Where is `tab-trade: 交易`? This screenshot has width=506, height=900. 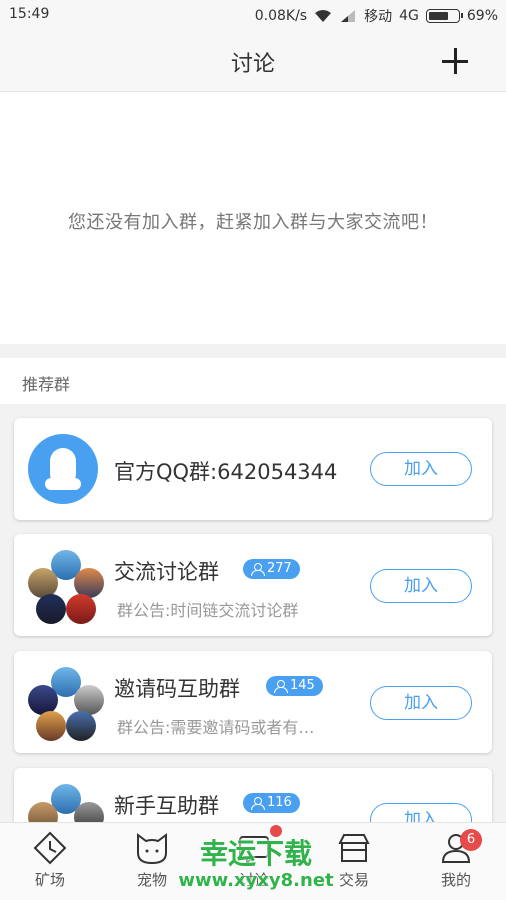
tab-trade: 交易 is located at coordinates (354, 860).